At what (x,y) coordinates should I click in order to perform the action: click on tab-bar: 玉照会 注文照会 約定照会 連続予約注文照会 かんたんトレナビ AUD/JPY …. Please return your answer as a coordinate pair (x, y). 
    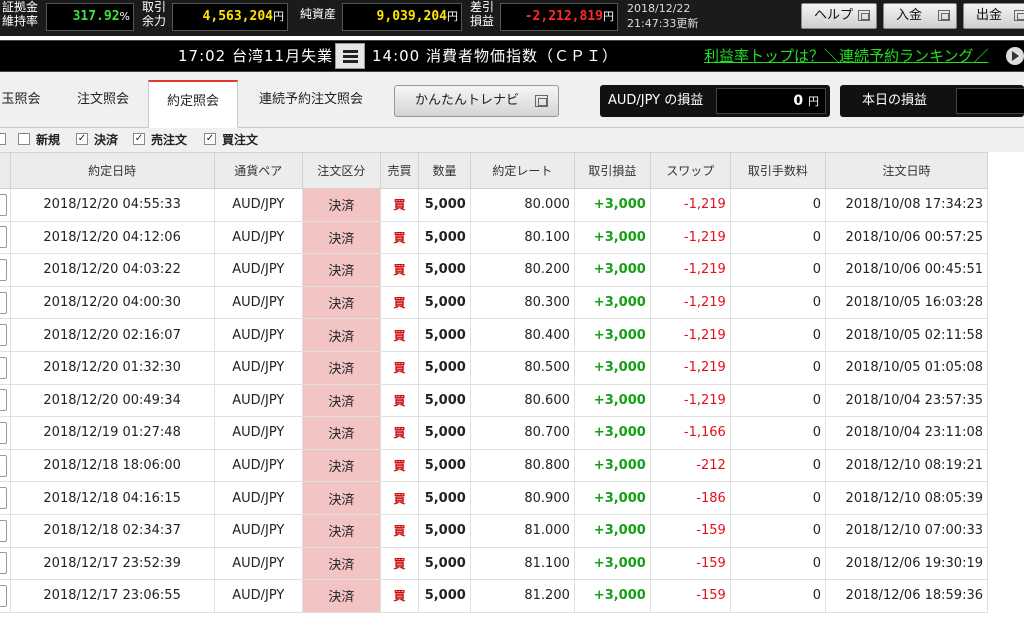
    Looking at the image, I should click on (512, 100).